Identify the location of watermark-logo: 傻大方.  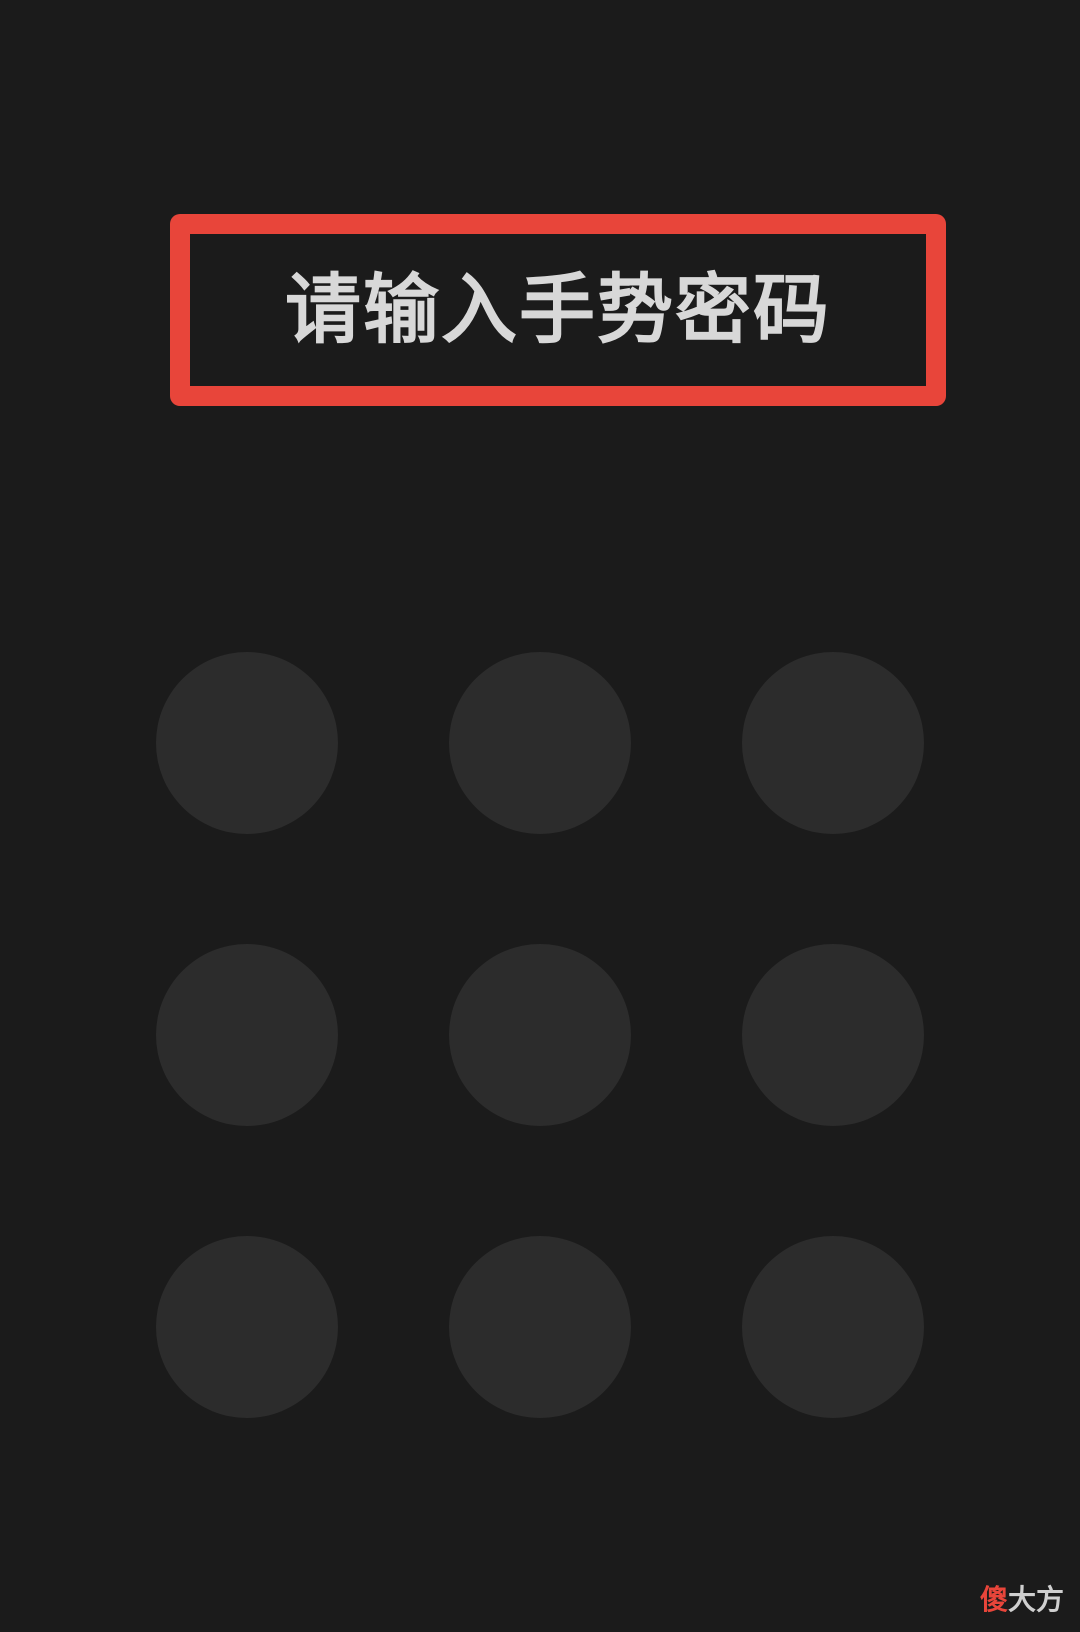
(1022, 1600).